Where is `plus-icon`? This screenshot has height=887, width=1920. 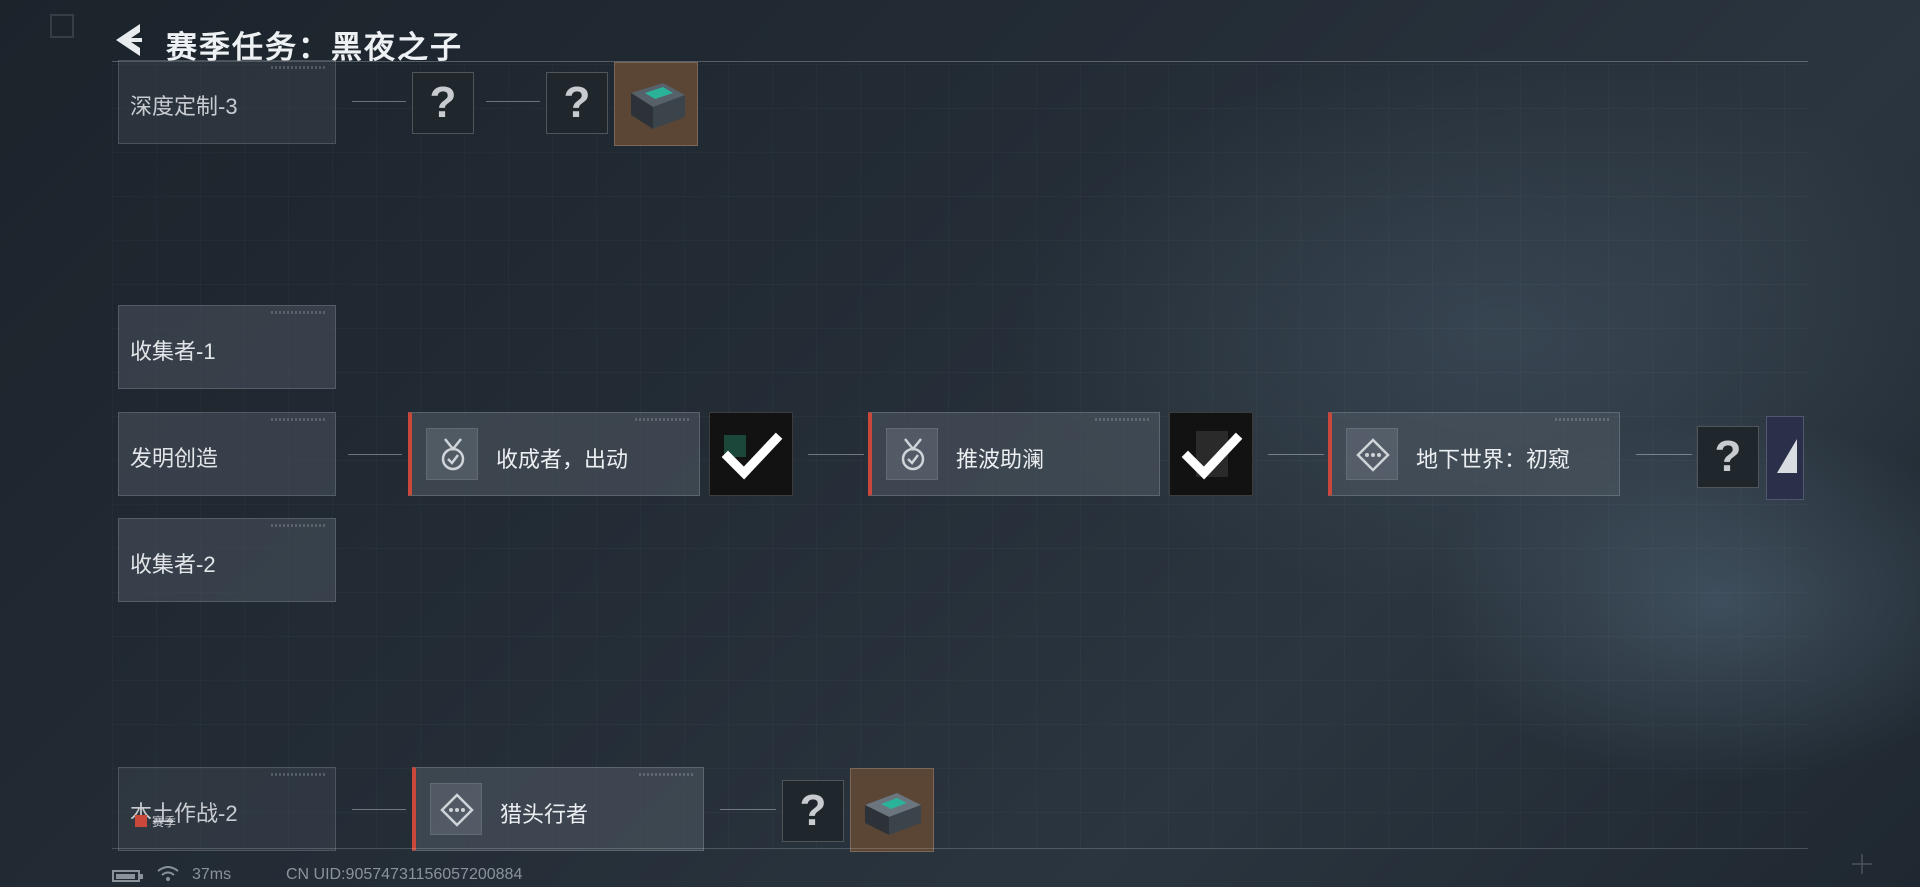
plus-icon is located at coordinates (1862, 864).